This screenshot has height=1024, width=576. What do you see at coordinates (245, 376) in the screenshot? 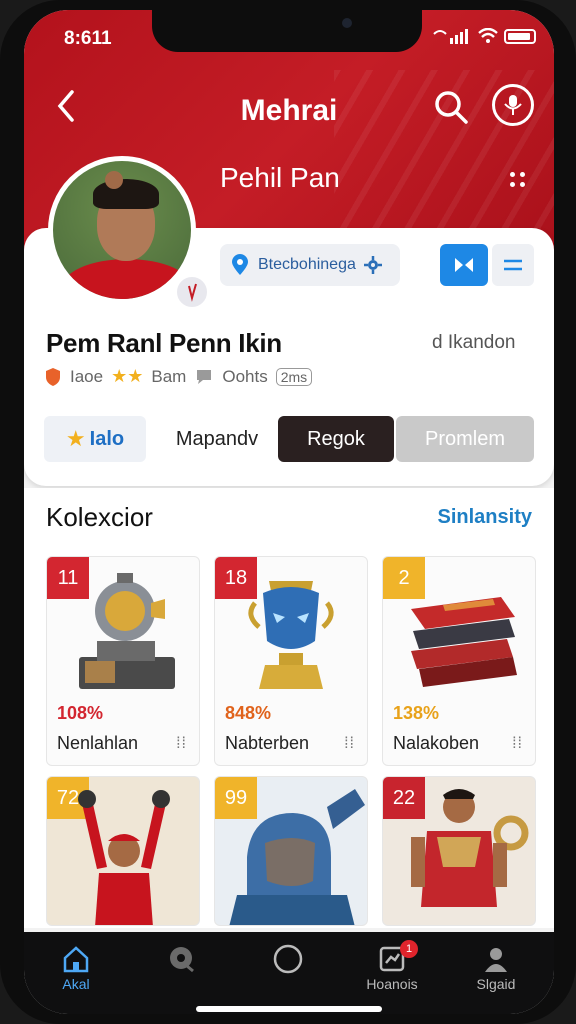
I see `meta-item-3: Oohts` at bounding box center [245, 376].